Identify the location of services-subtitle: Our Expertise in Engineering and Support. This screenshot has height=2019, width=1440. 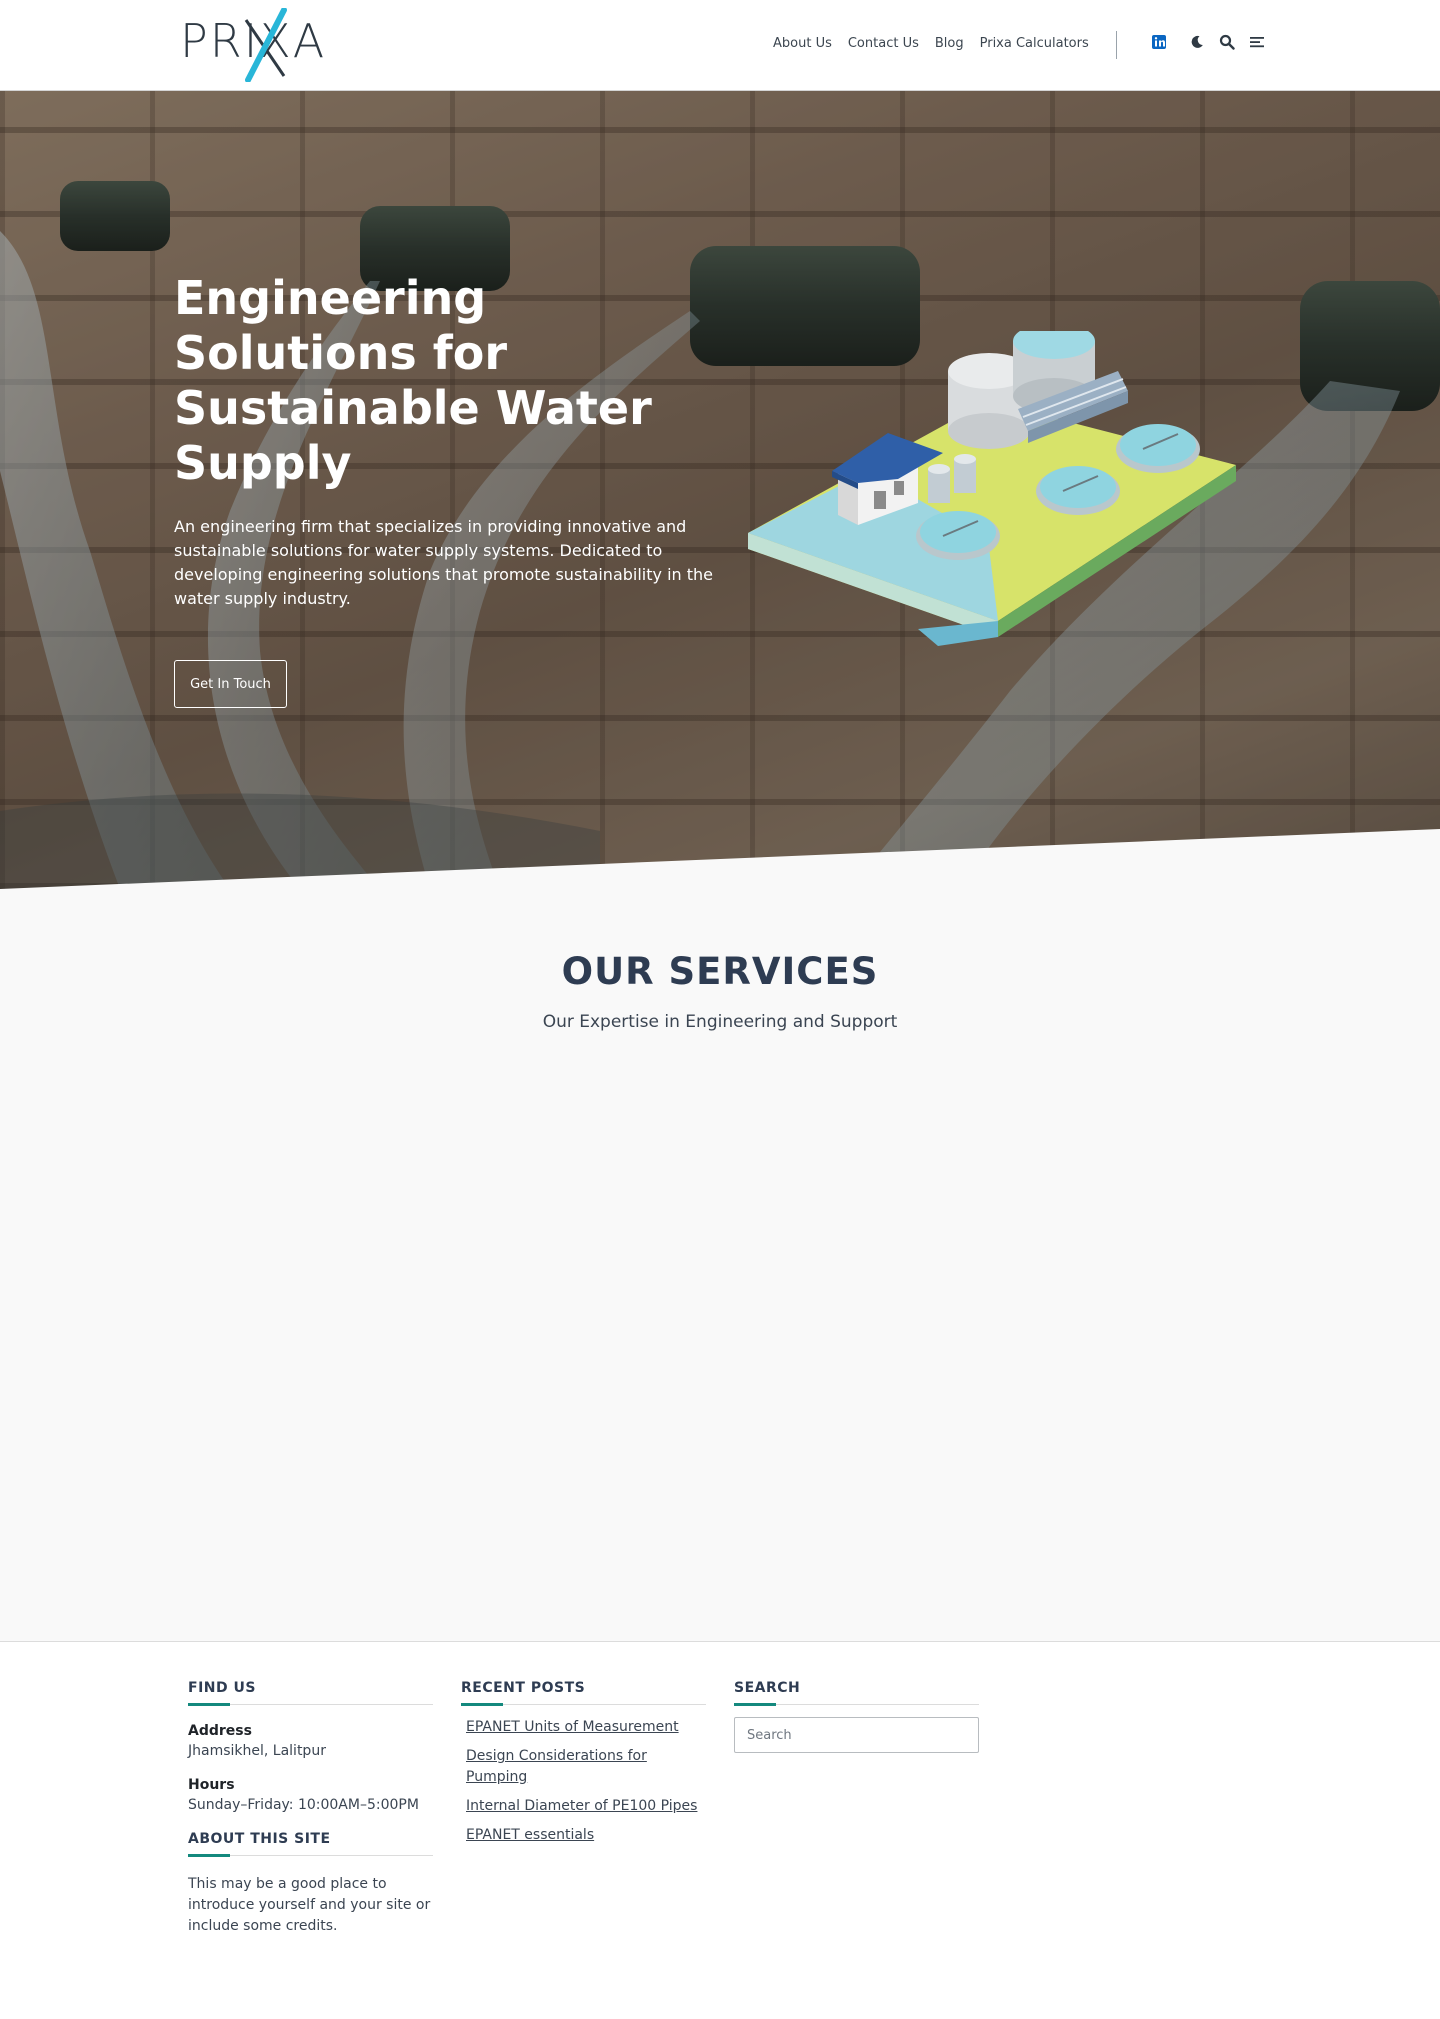
(720, 1022).